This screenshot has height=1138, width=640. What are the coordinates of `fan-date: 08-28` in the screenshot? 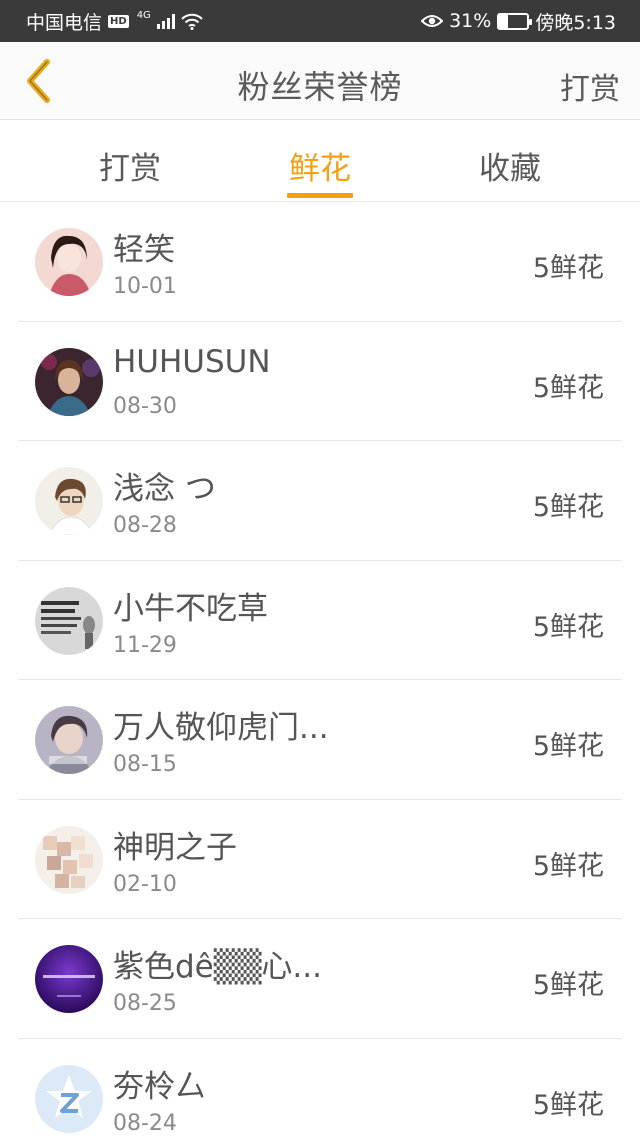 It's located at (145, 525).